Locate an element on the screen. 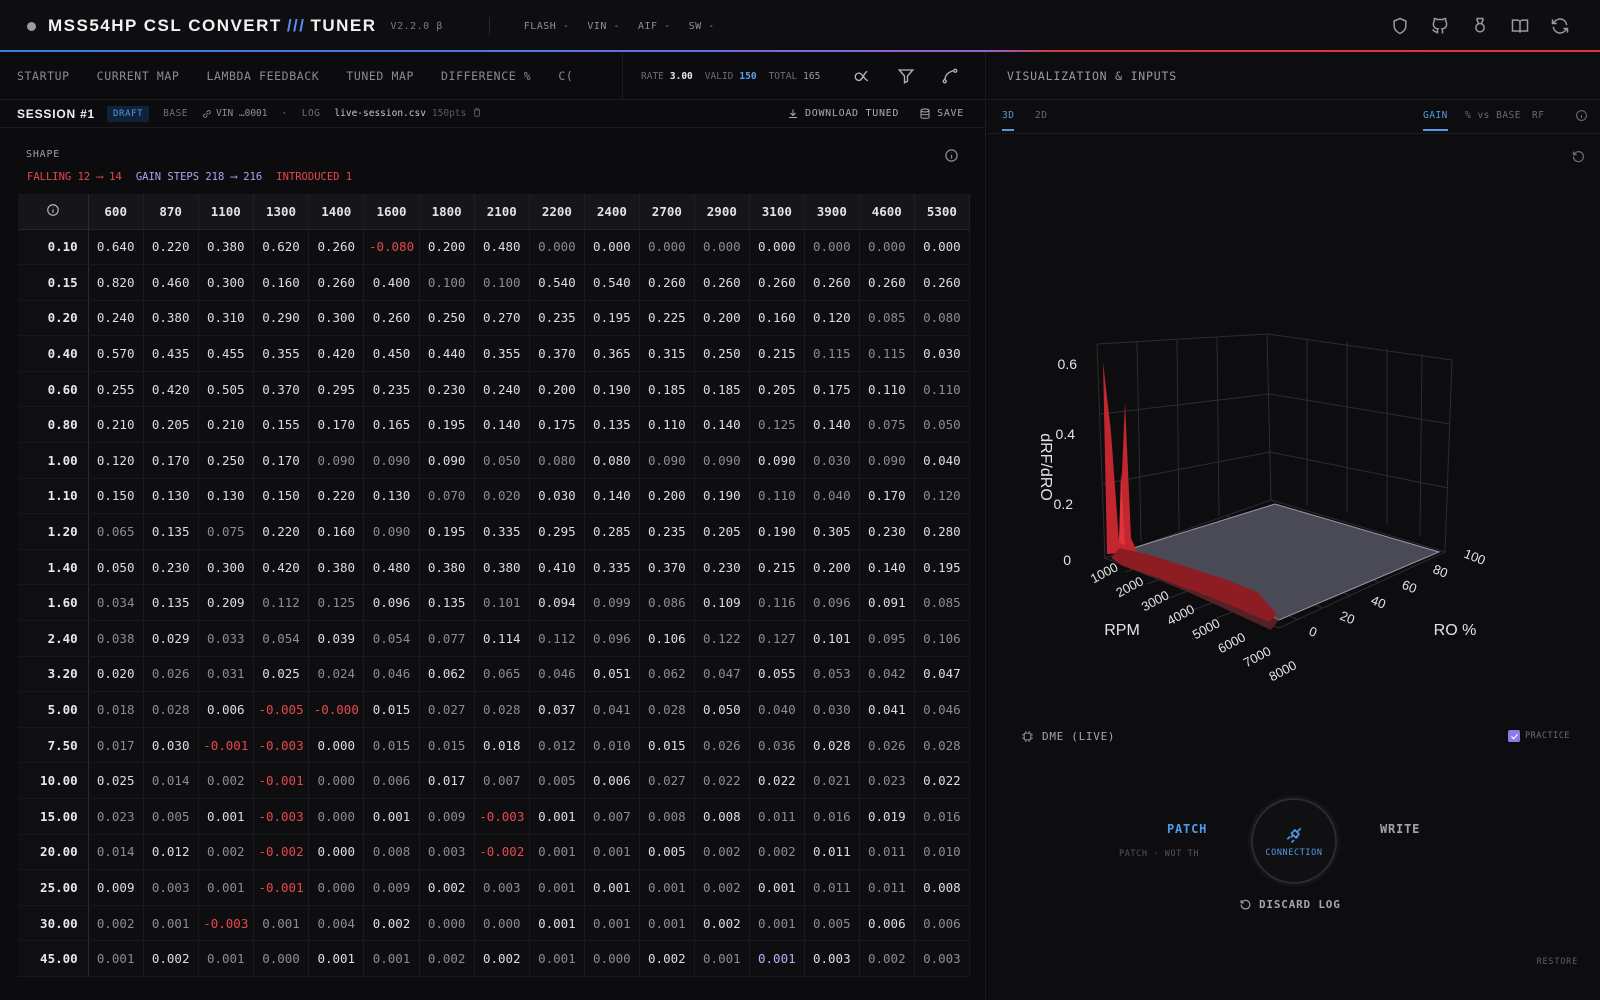 The height and width of the screenshot is (1000, 1600). table-cell: 0.026 is located at coordinates (171, 674).